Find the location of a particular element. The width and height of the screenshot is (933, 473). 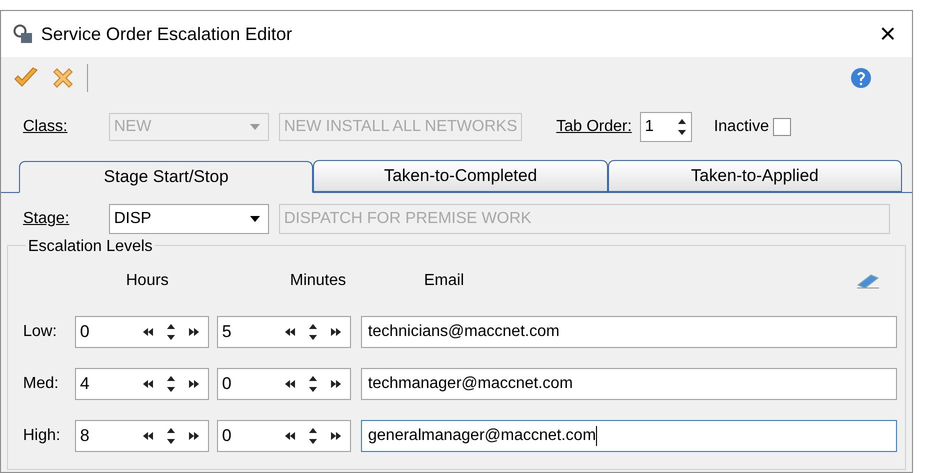

column-header: Minutes is located at coordinates (318, 281).